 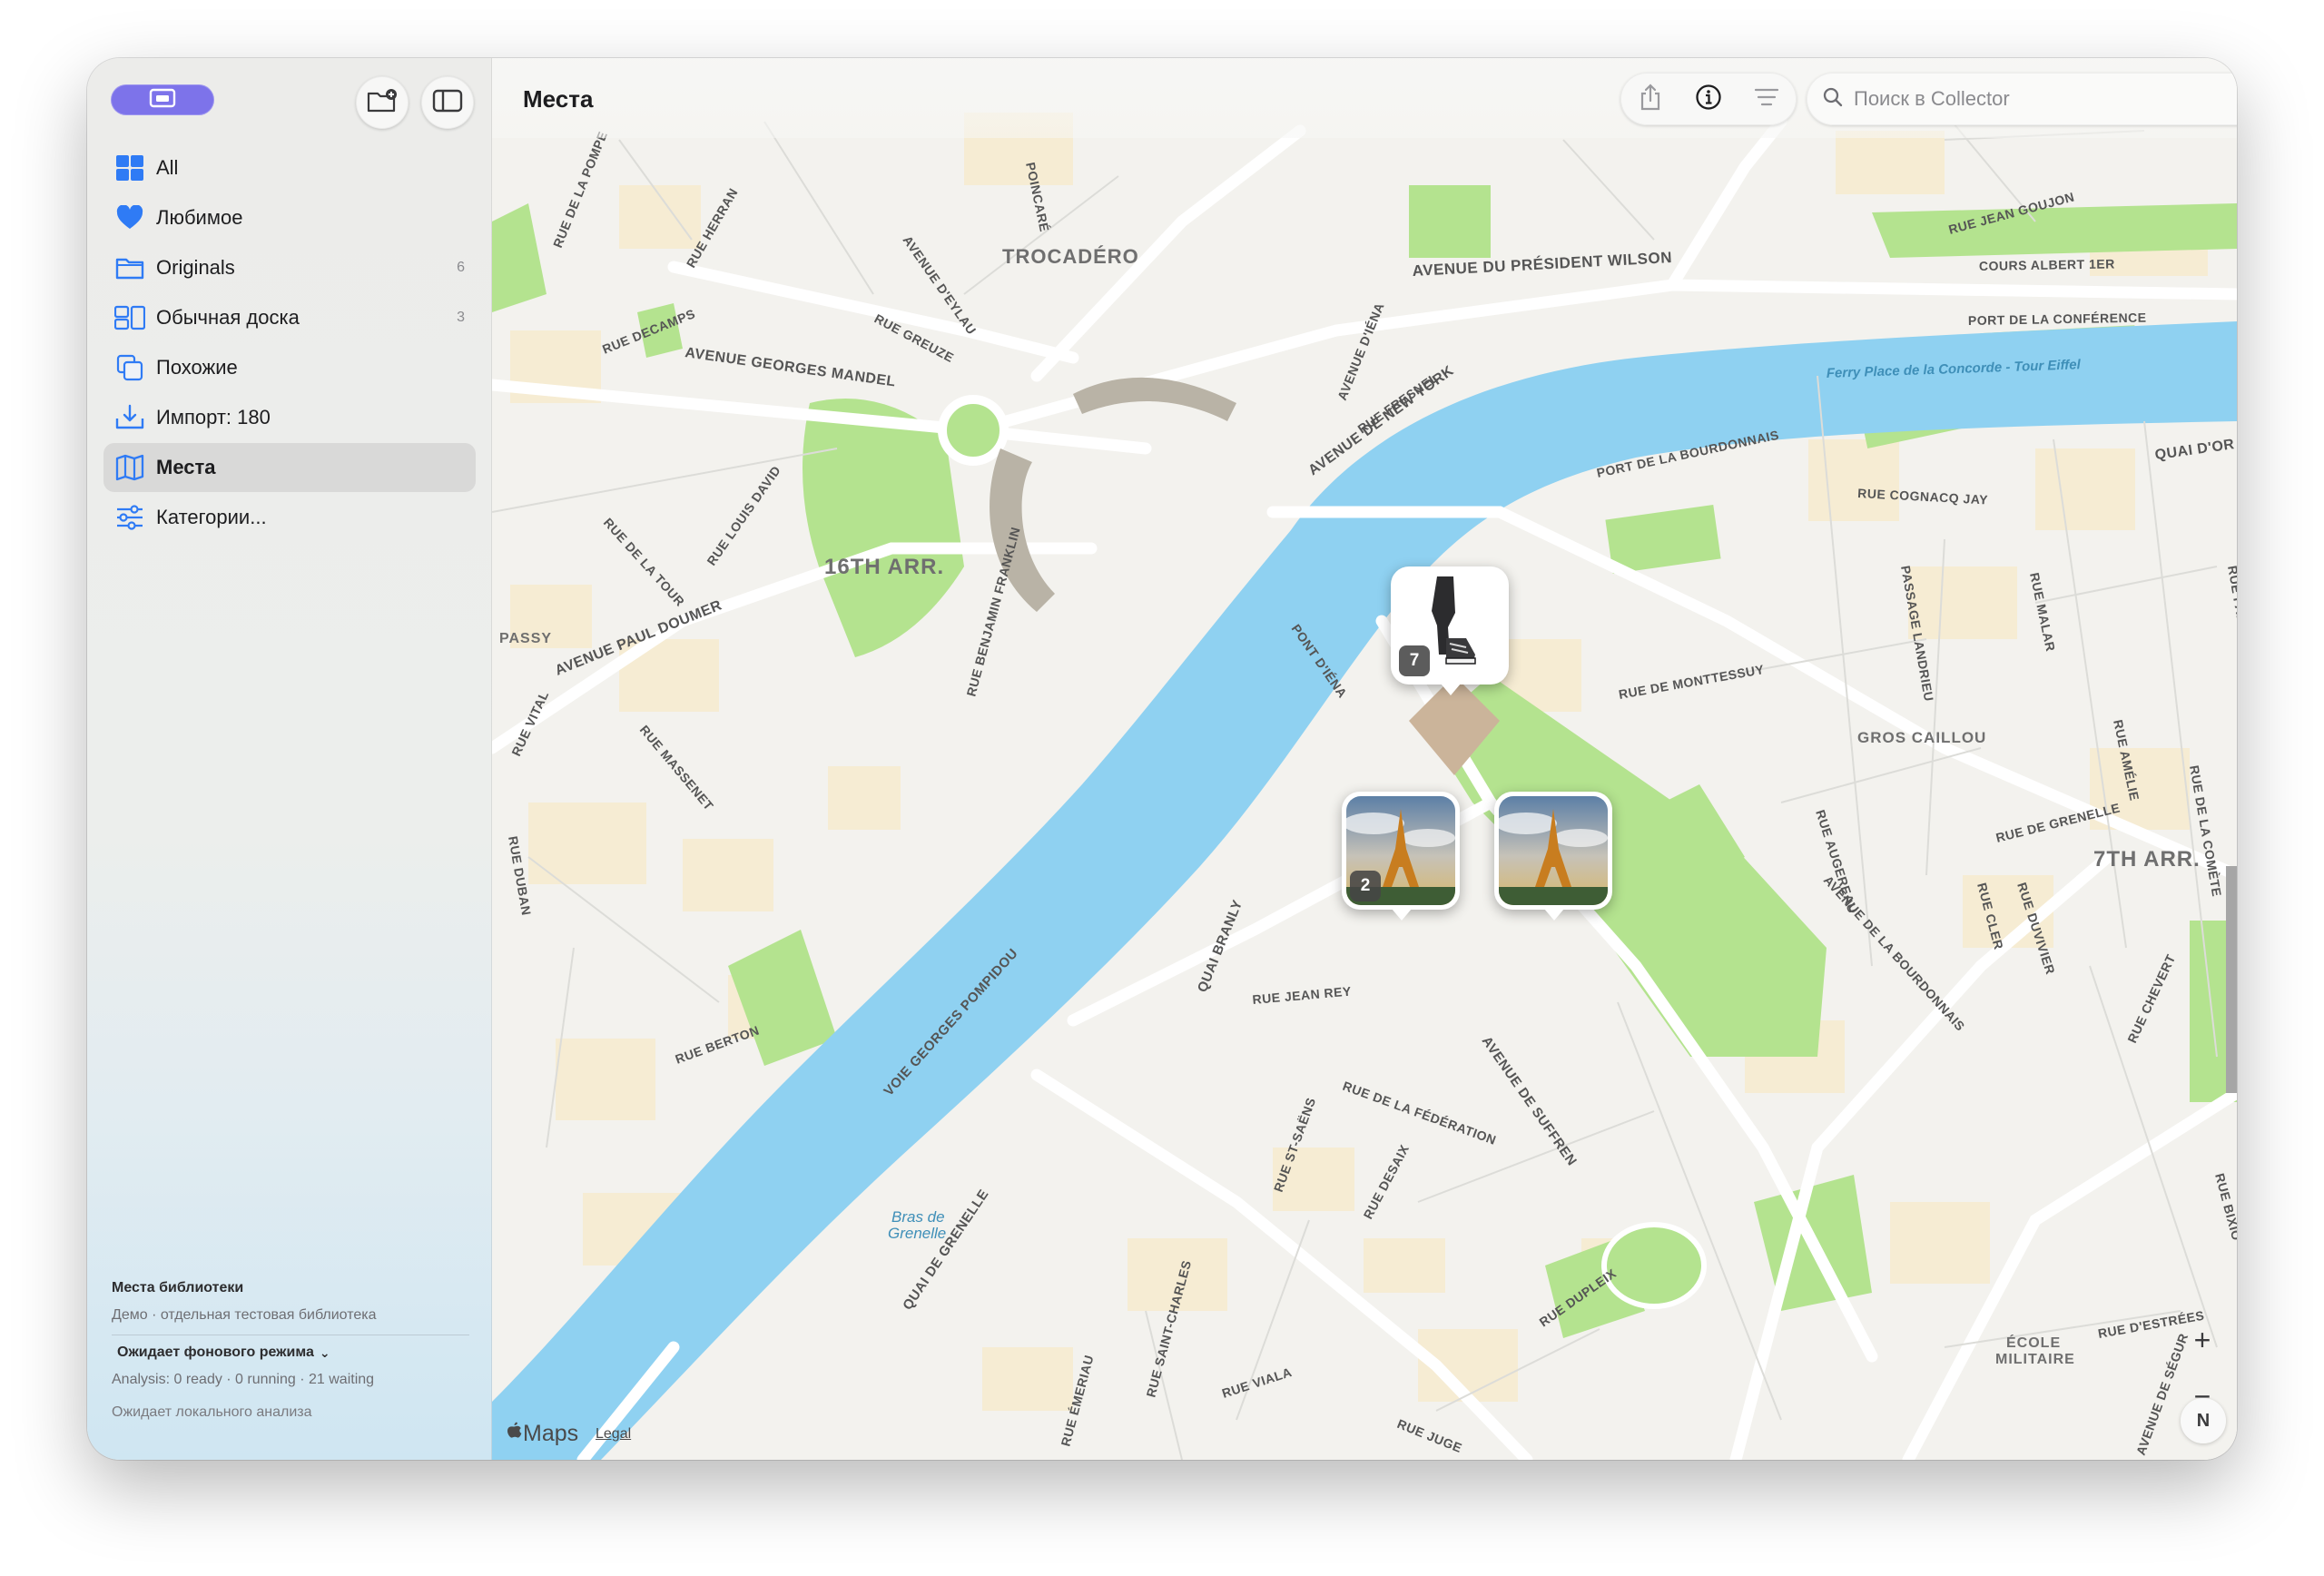 What do you see at coordinates (2033, 1342) in the screenshot?
I see `district-label: ÉCOLE` at bounding box center [2033, 1342].